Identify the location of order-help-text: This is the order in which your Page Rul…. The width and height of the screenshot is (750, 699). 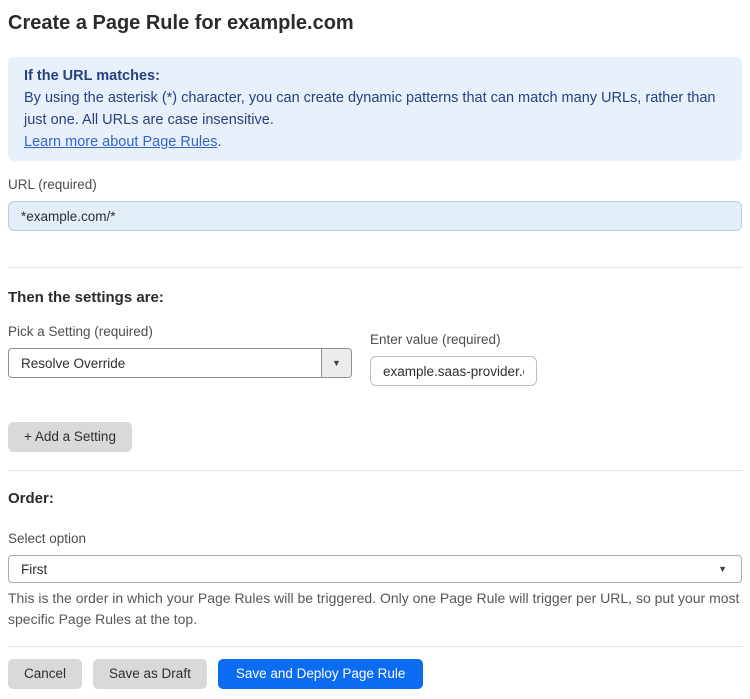
(374, 608).